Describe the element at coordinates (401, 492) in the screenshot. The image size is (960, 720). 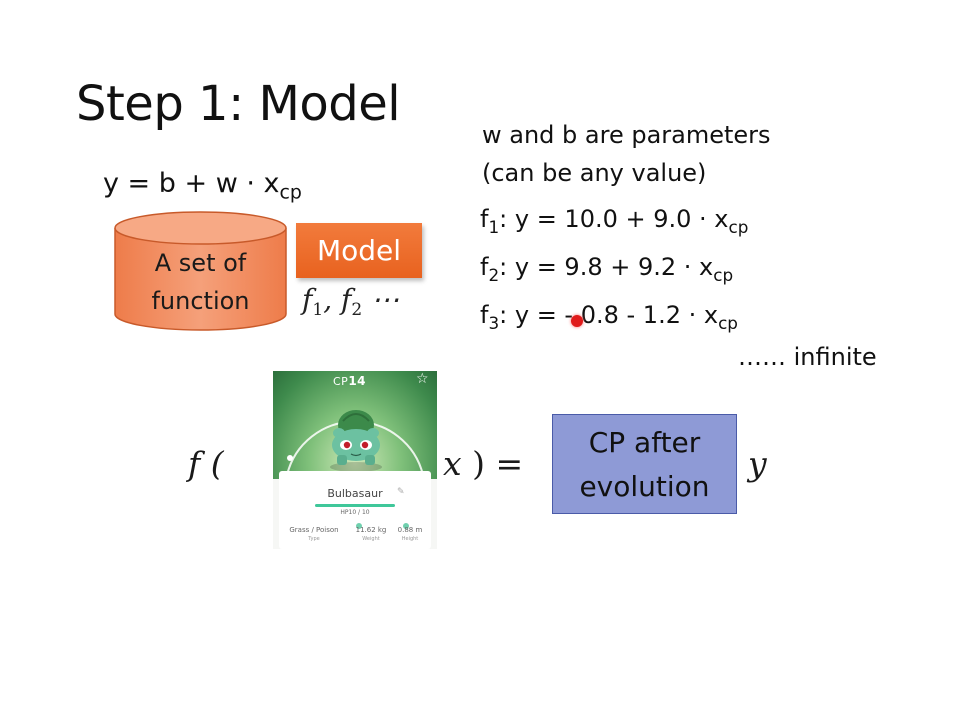
I see `pencil-icon: ✎` at that location.